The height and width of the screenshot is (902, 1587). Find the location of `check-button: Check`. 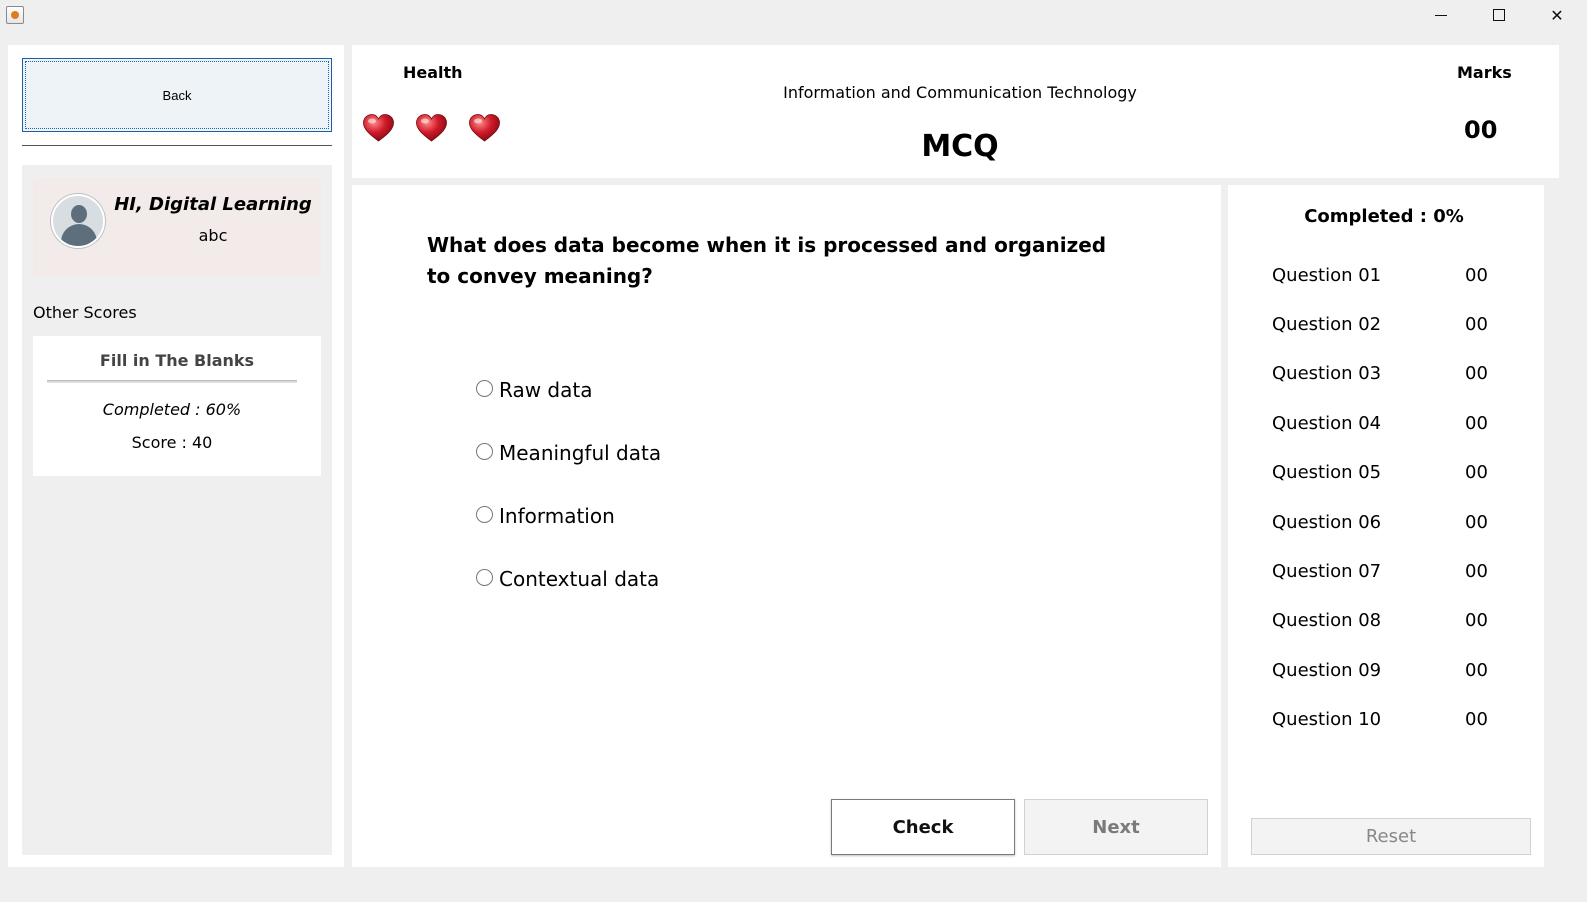

check-button: Check is located at coordinates (923, 827).